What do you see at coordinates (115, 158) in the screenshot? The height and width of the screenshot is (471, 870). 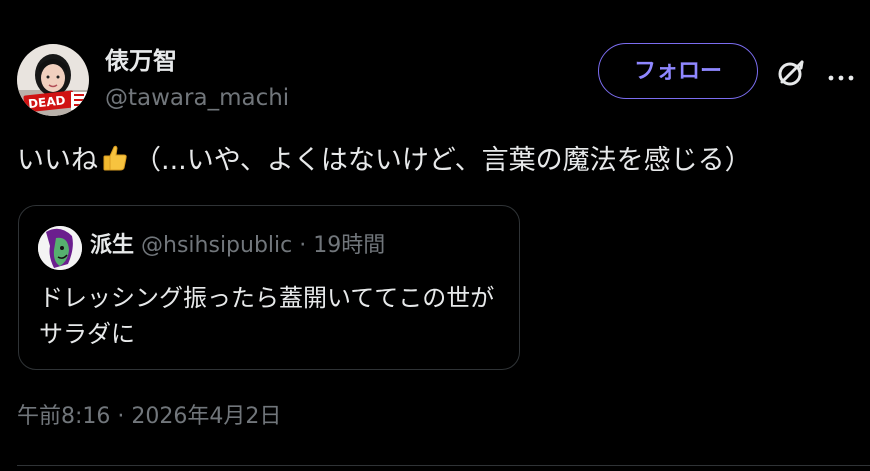 I see `thumbs-up-icon` at bounding box center [115, 158].